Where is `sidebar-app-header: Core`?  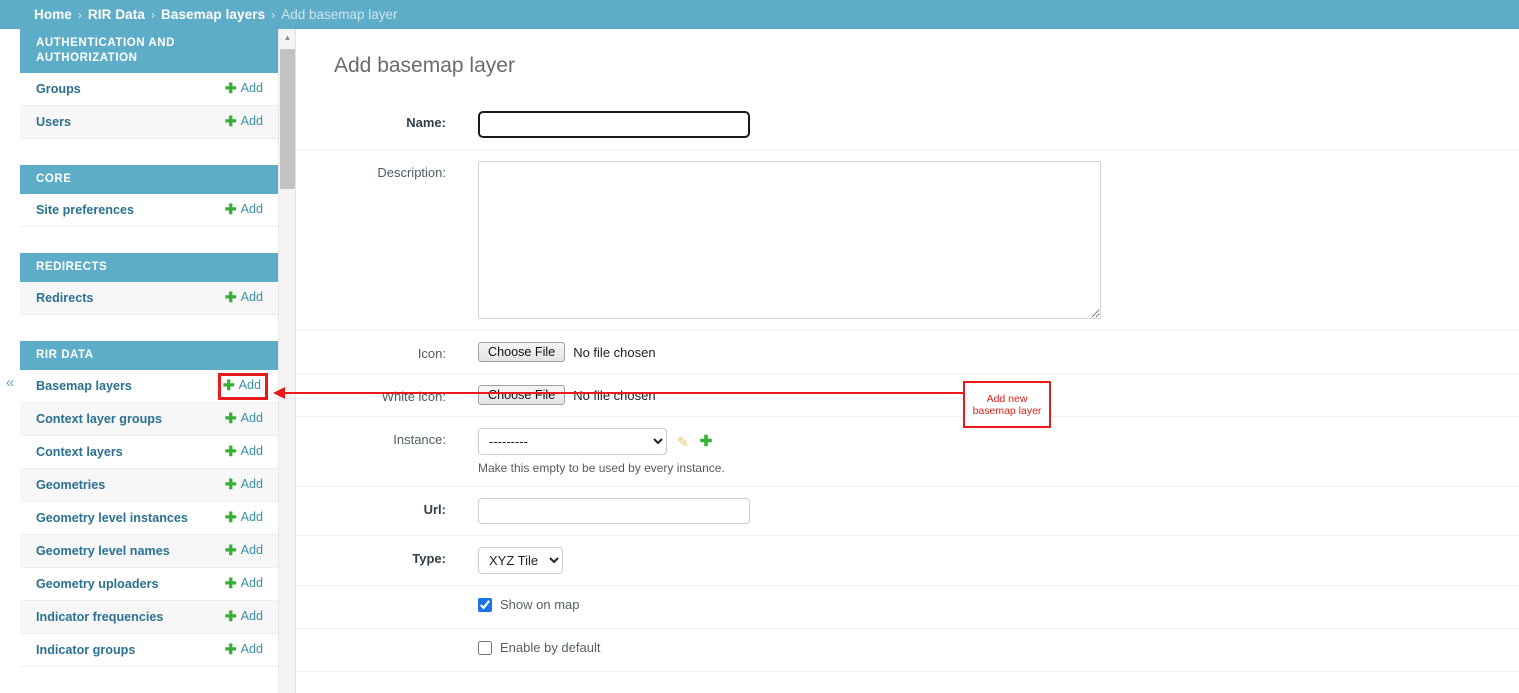
sidebar-app-header: Core is located at coordinates (149, 179).